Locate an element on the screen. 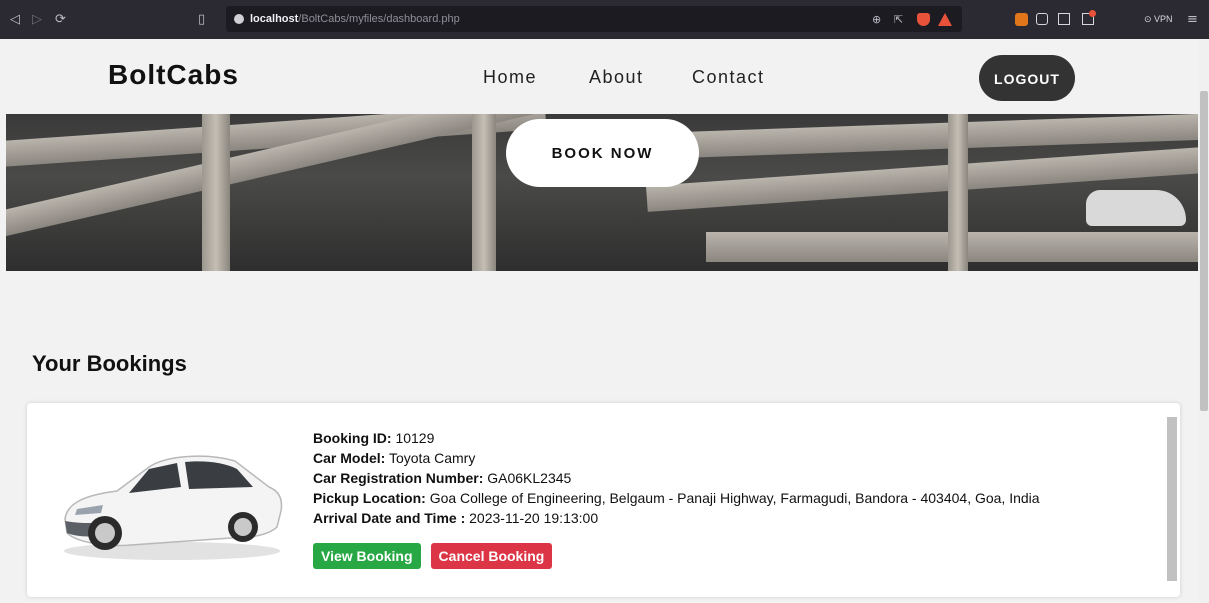 Image resolution: width=1209 pixels, height=603 pixels. booking-actions: View Booking Cancel Booking is located at coordinates (437, 556).